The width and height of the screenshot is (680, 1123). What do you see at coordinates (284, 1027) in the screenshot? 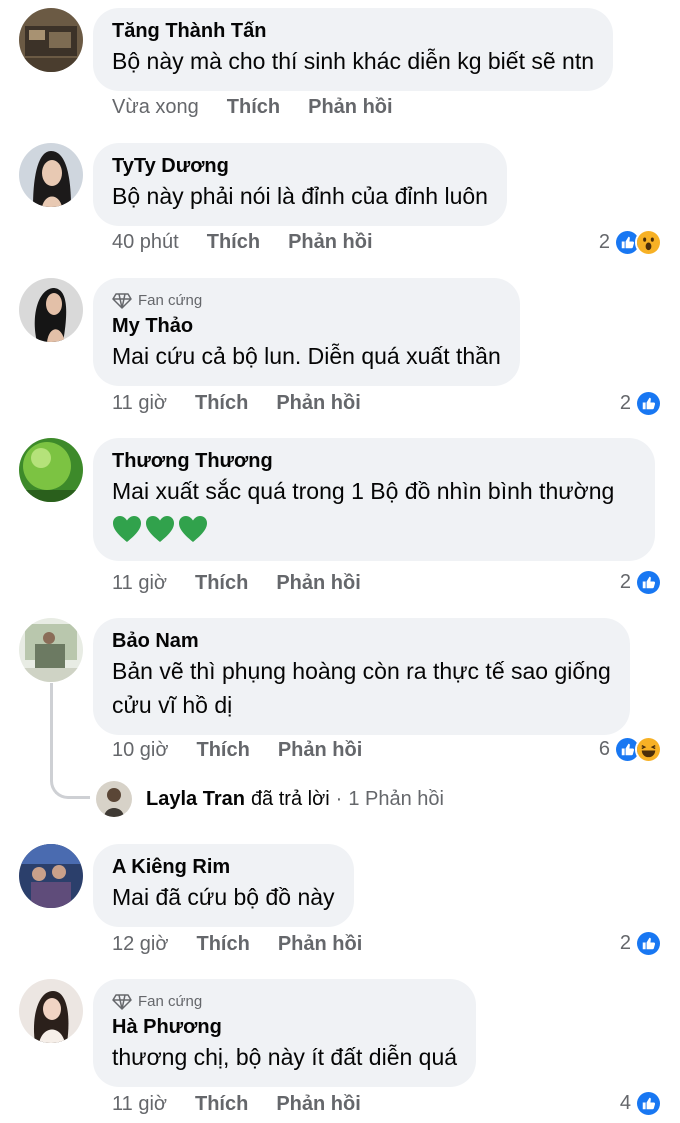
I see `comment-author: Hà Phương` at bounding box center [284, 1027].